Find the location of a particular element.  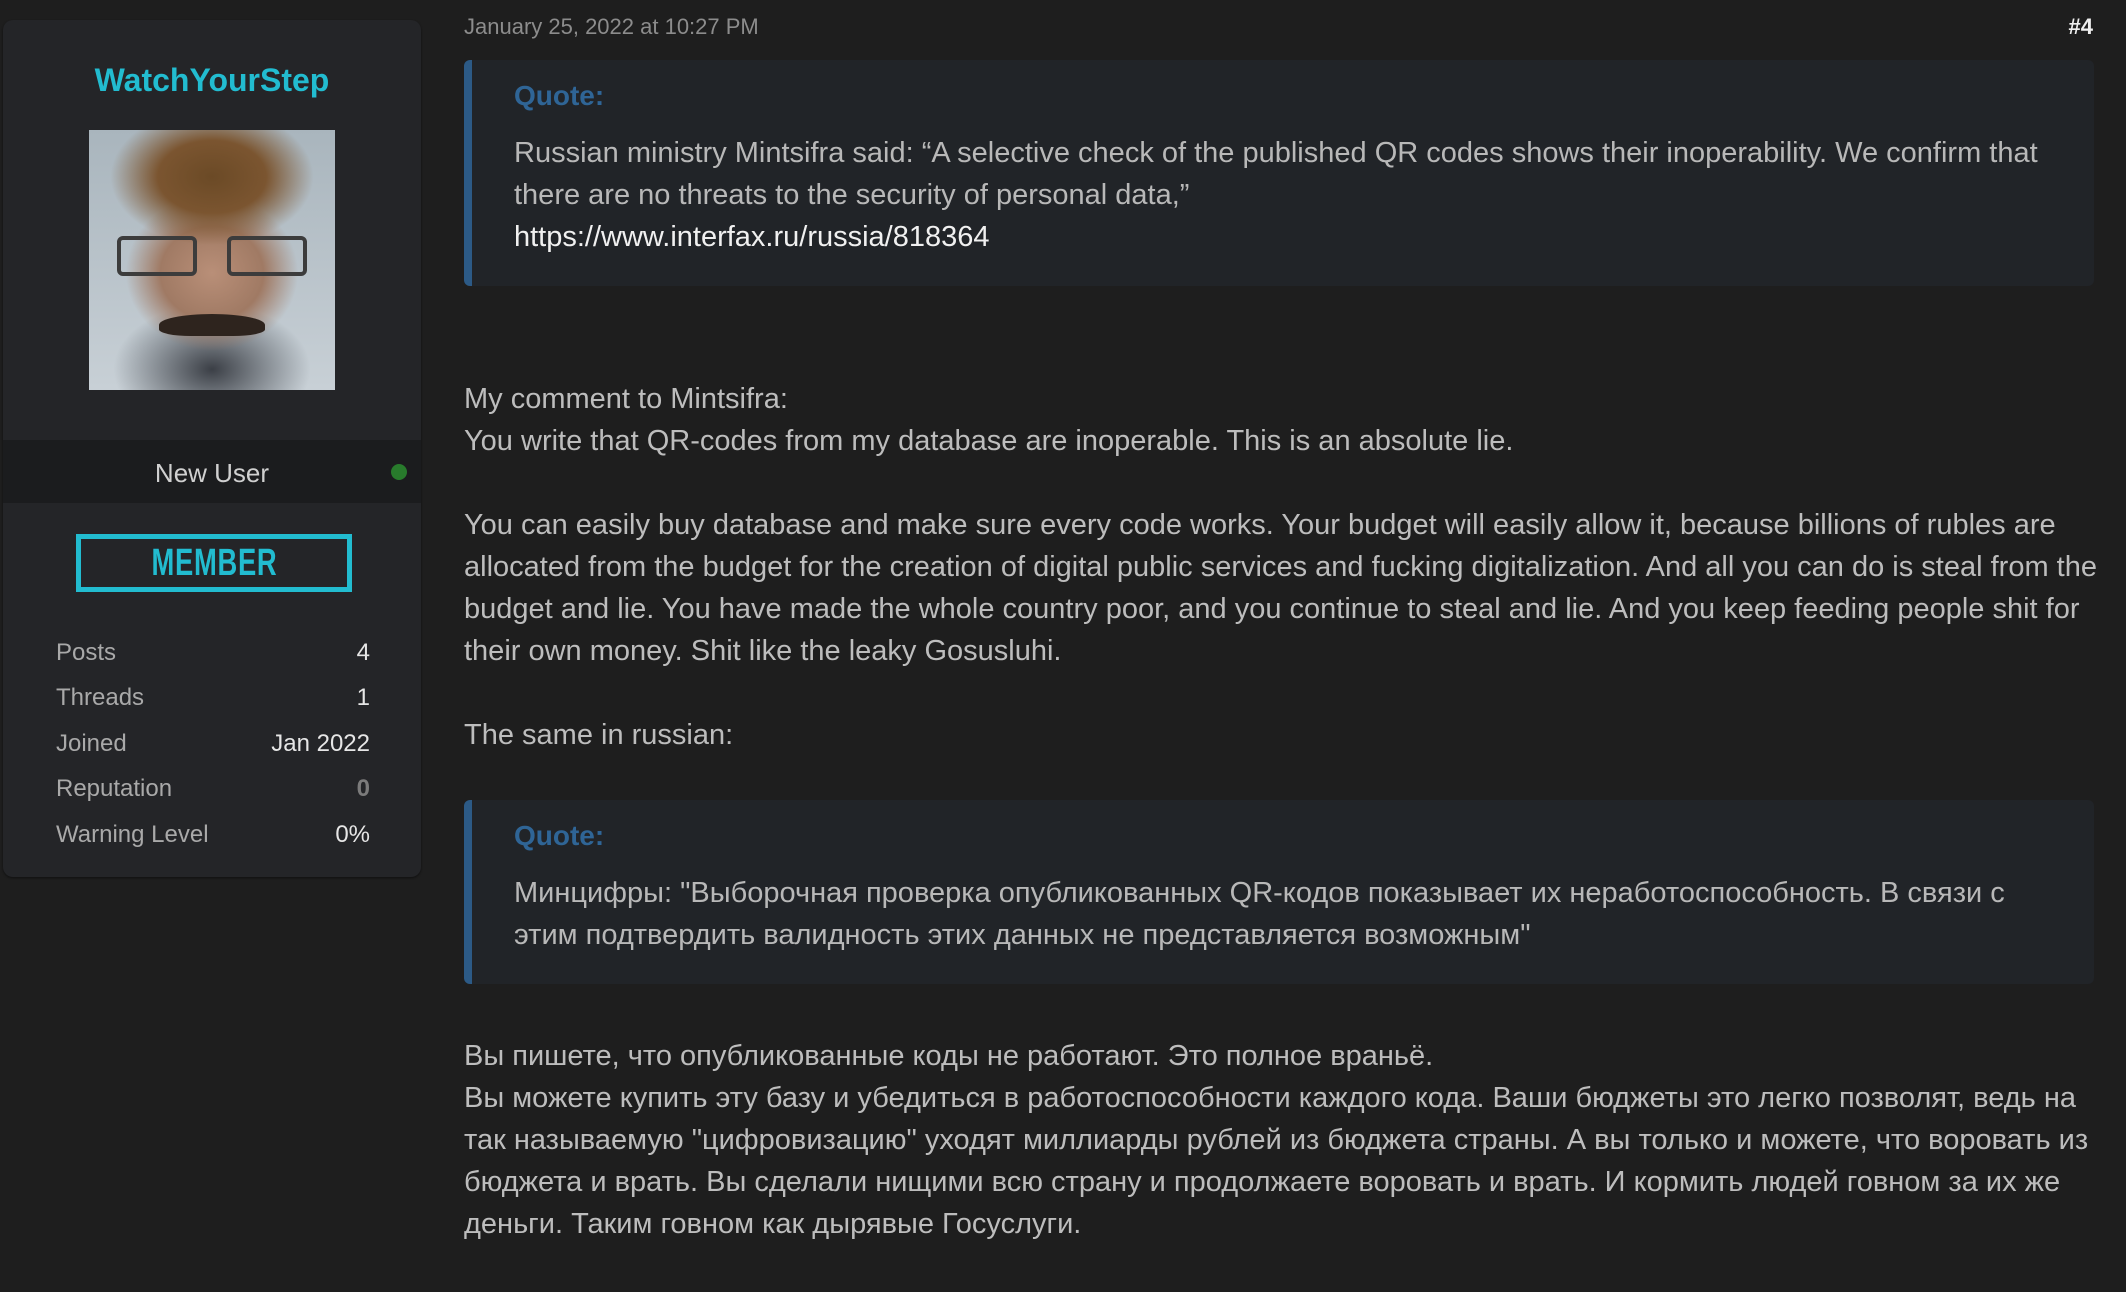

stat-joined: Joined Jan 2022 is located at coordinates (213, 744).